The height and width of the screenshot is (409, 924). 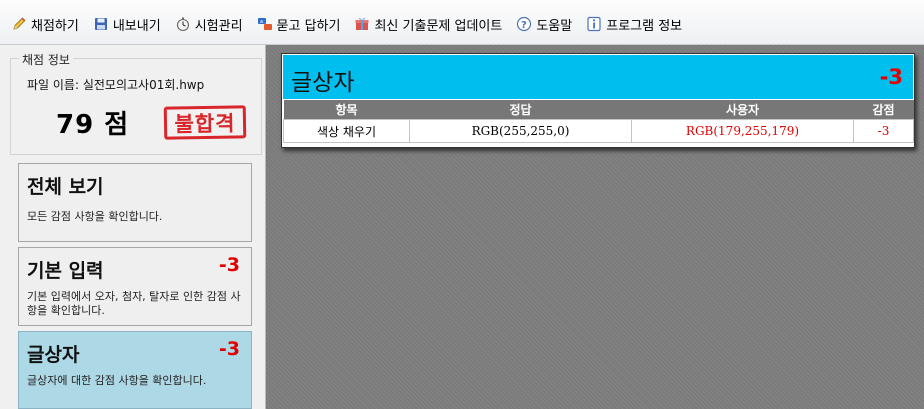 What do you see at coordinates (117, 380) in the screenshot?
I see `category-description: 글상자에 대한 감점 사항을 확인합니다.` at bounding box center [117, 380].